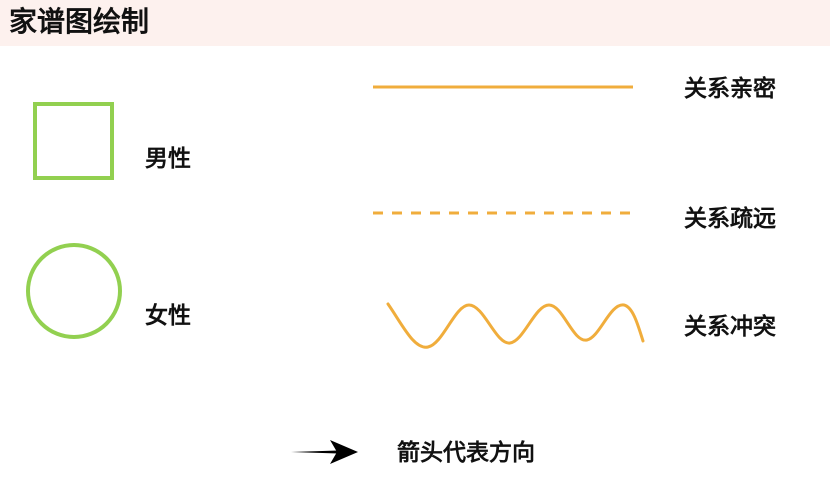 This screenshot has width=830, height=489. Describe the element at coordinates (730, 219) in the screenshot. I see `distant-relationship-label: 关系疏远` at that location.